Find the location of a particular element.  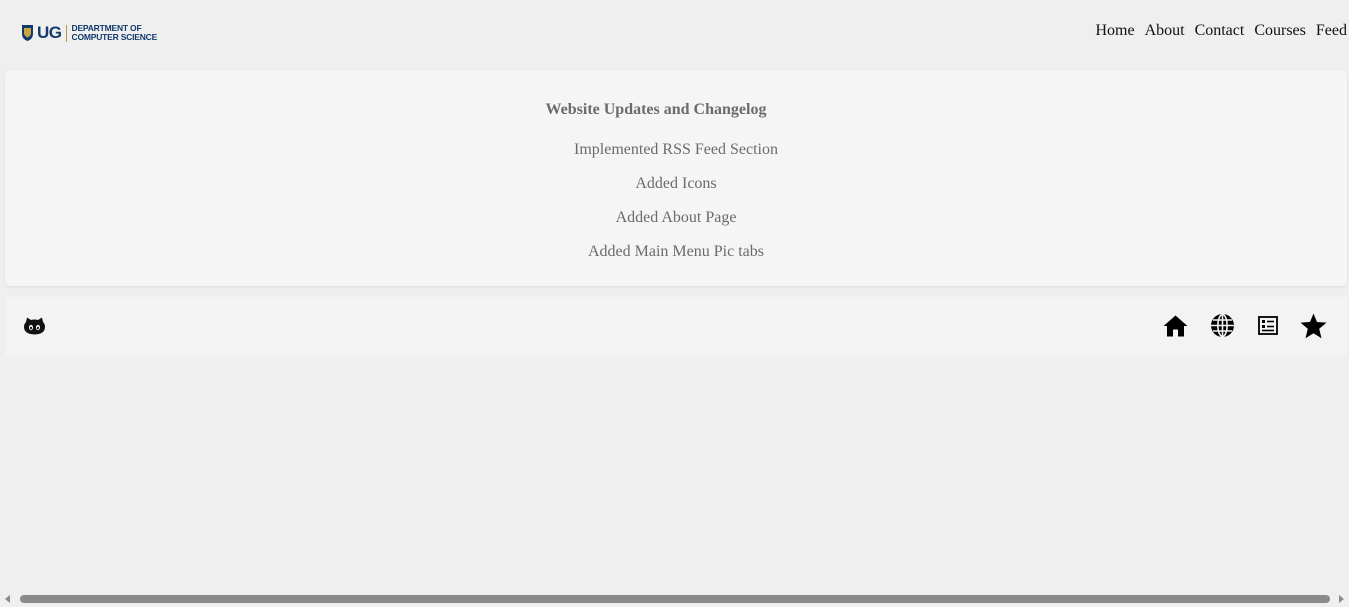

horizontal-scrollbar is located at coordinates (674, 599).